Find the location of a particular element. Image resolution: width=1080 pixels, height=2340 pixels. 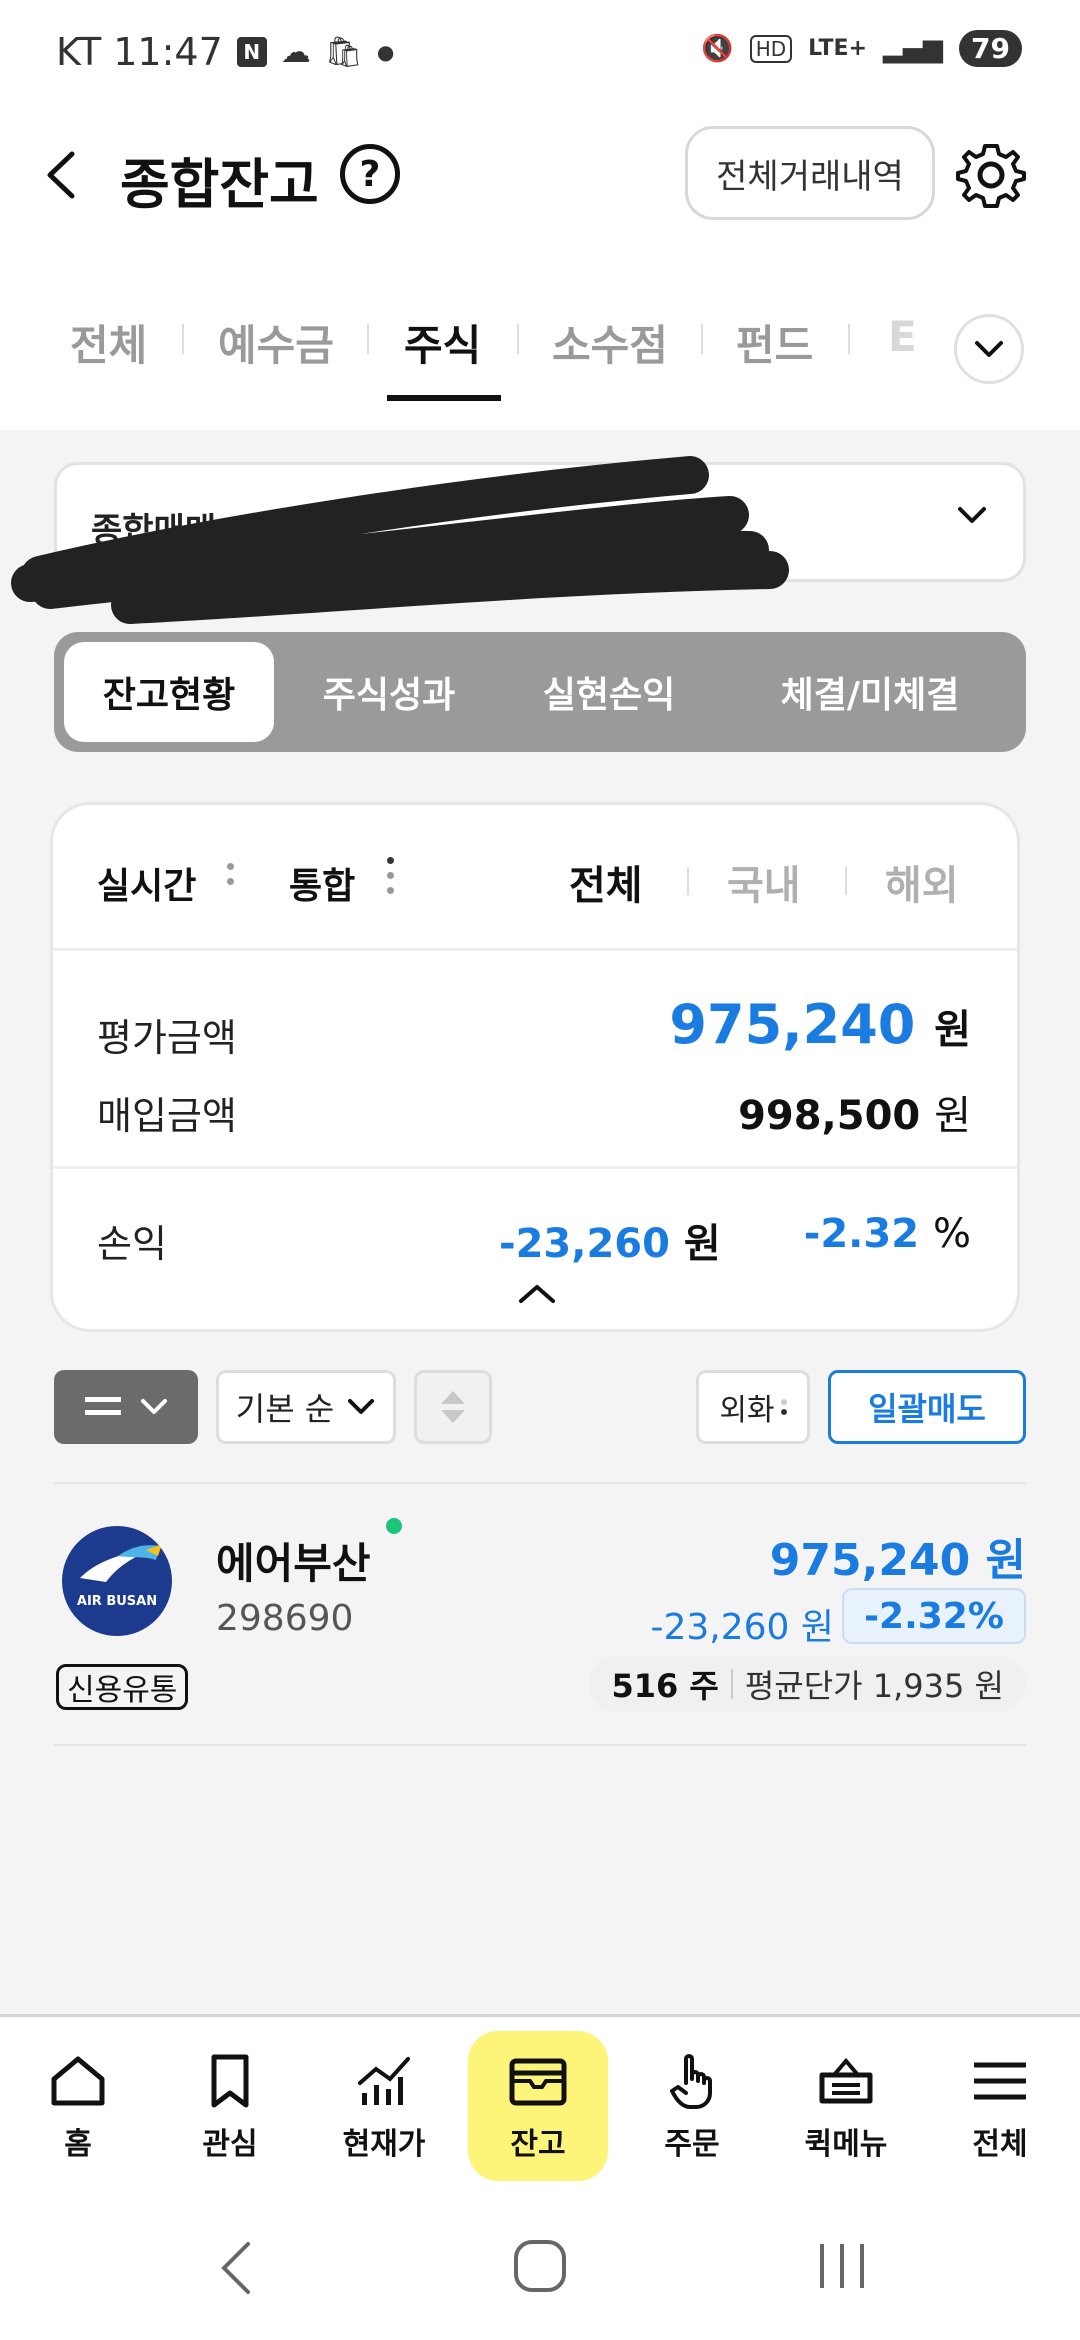

status-bar: KT 11:47 N ☁ 🛍 ● 🔇 HD LTE+ ▂▄▆ 79 is located at coordinates (540, 55).